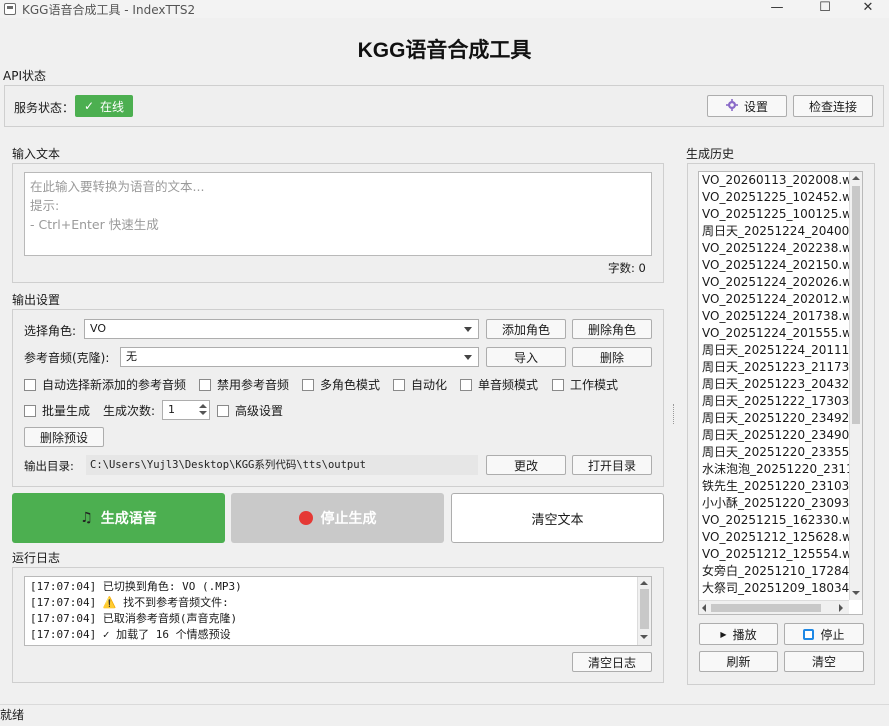 The width and height of the screenshot is (889, 726). I want to click on work-mode-checkbox: 工作模式, so click(585, 384).